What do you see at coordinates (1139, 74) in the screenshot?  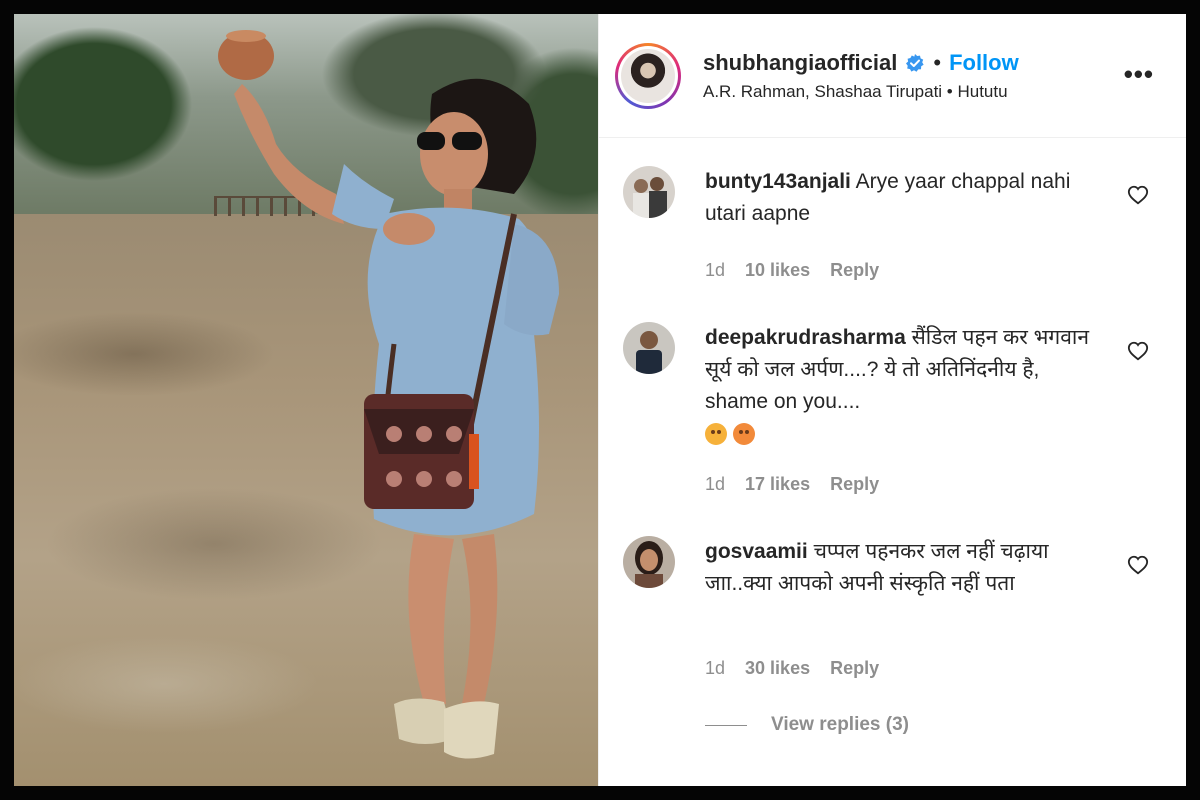 I see `more-options-icon: •••` at bounding box center [1139, 74].